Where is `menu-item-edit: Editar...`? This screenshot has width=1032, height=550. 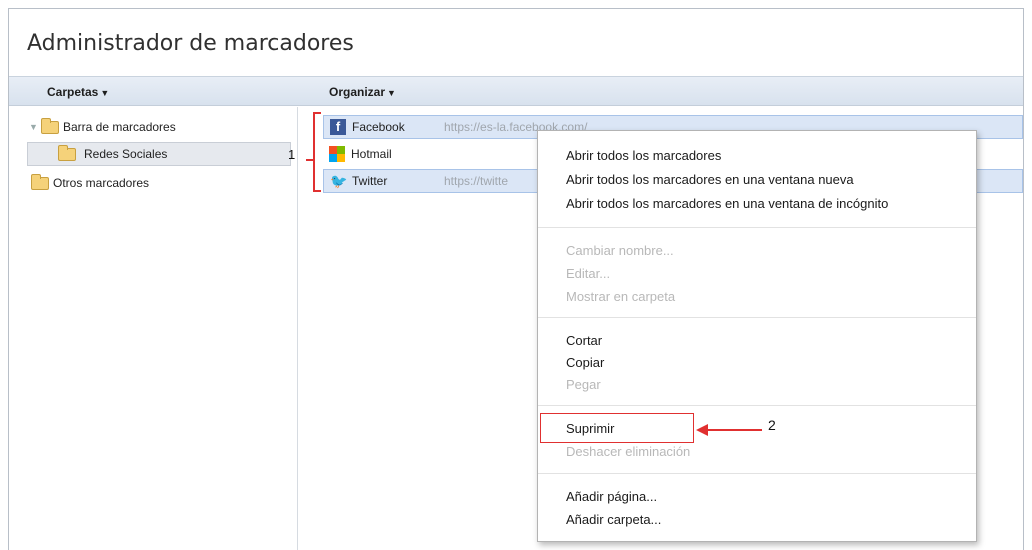
menu-item-edit: Editar... is located at coordinates (588, 273).